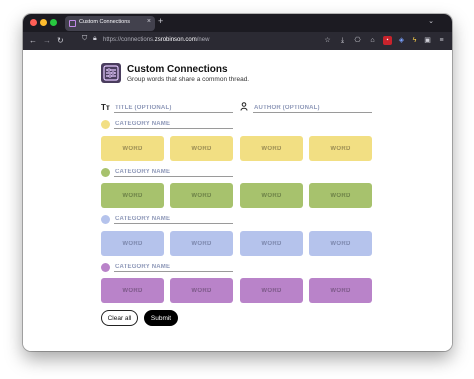 The image size is (474, 379). I want to click on tracking-shield-icon: ⛉, so click(84, 39).